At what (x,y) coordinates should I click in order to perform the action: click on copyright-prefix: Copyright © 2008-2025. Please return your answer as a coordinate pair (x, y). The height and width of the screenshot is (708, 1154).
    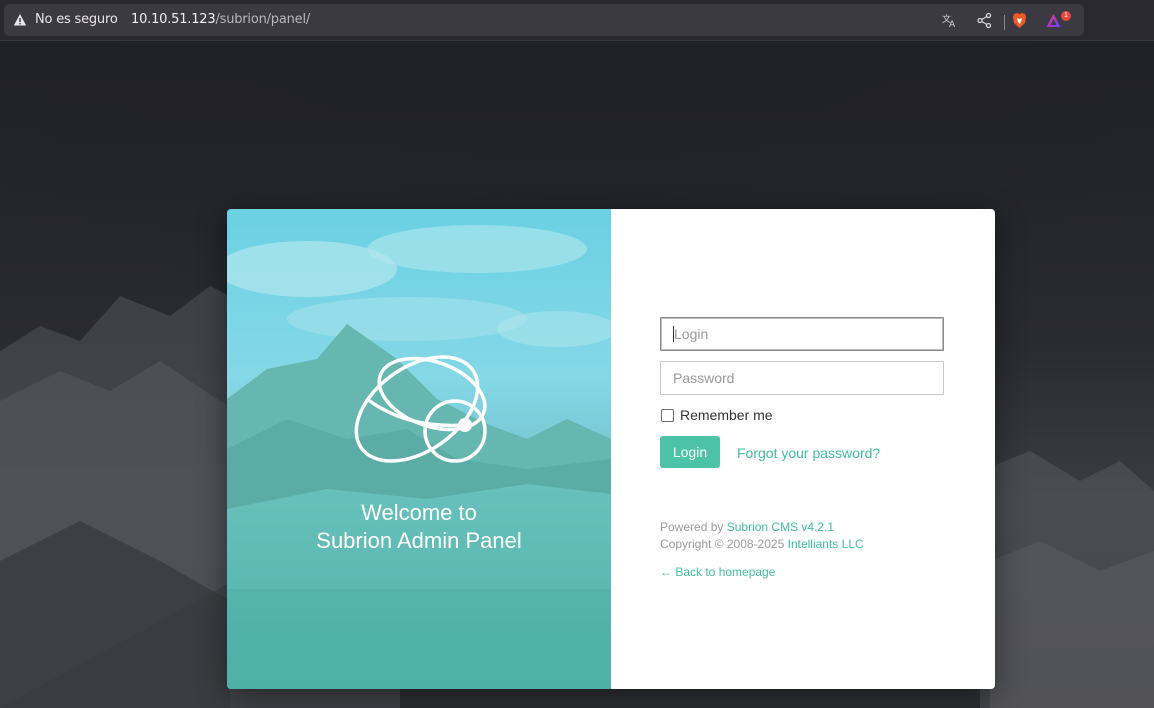
    Looking at the image, I should click on (722, 544).